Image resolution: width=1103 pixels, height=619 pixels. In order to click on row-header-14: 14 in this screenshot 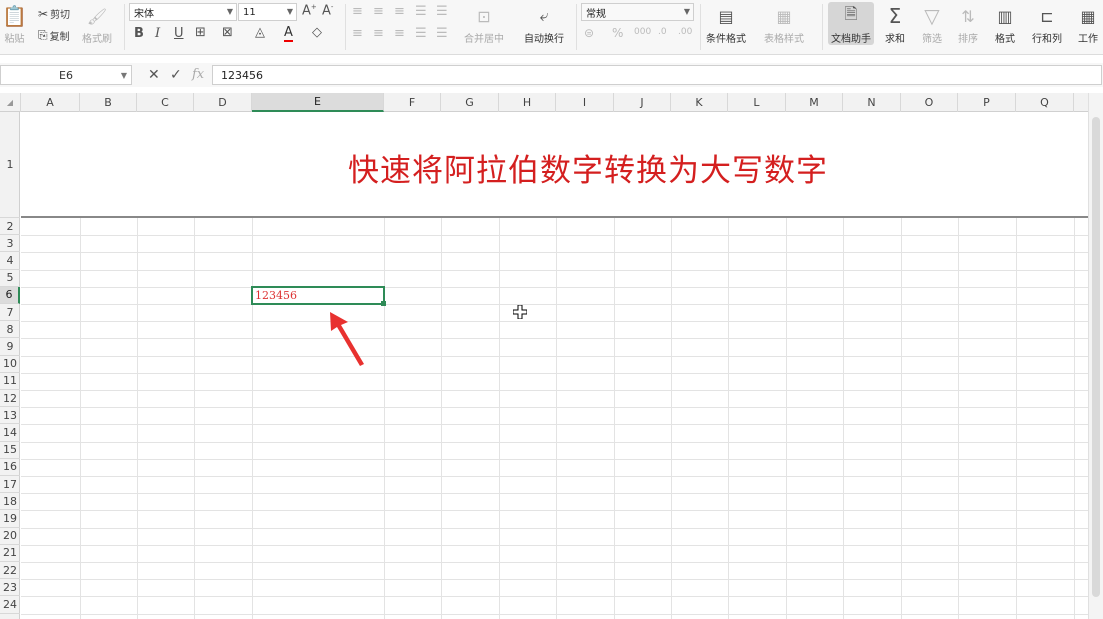, I will do `click(10, 433)`.